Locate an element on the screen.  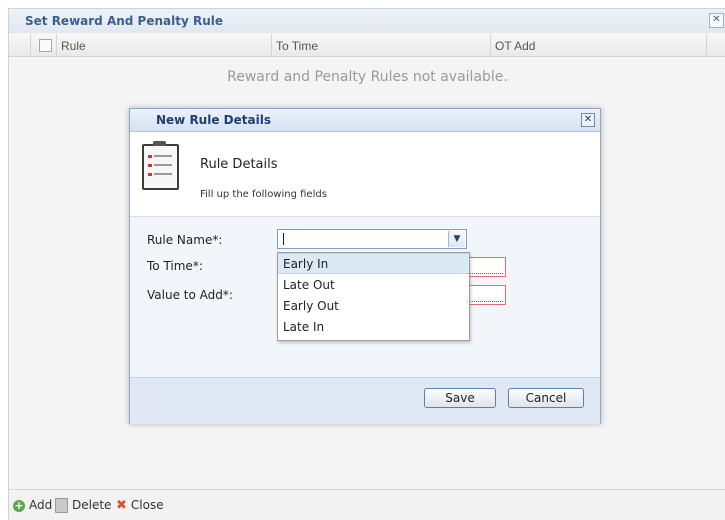
column-header-ot-add: OT Add is located at coordinates (515, 46).